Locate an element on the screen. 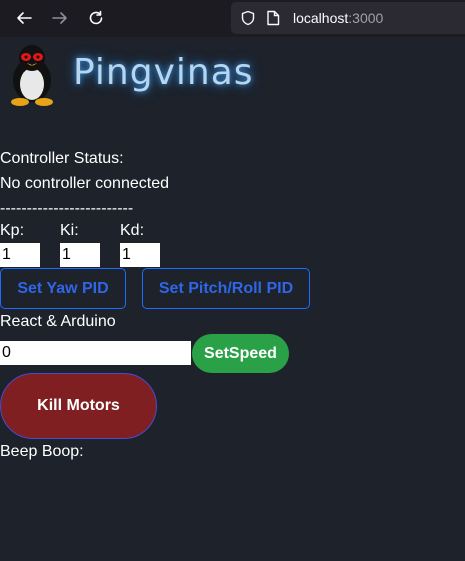 This screenshot has height=561, width=465. kill-motors-button: Kill Motors is located at coordinates (78, 406).